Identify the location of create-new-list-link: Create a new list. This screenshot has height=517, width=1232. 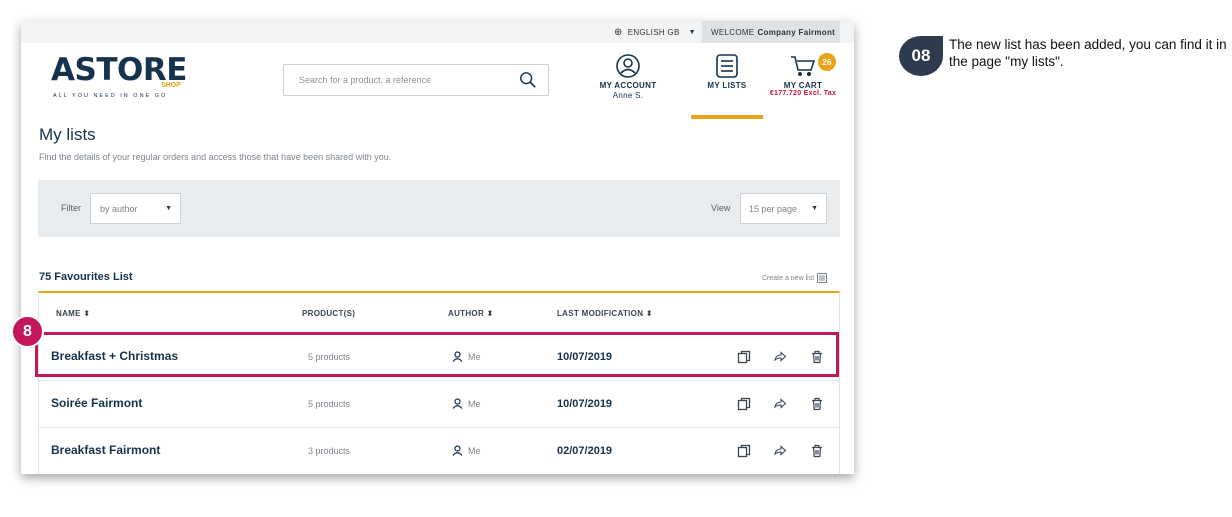
(795, 278).